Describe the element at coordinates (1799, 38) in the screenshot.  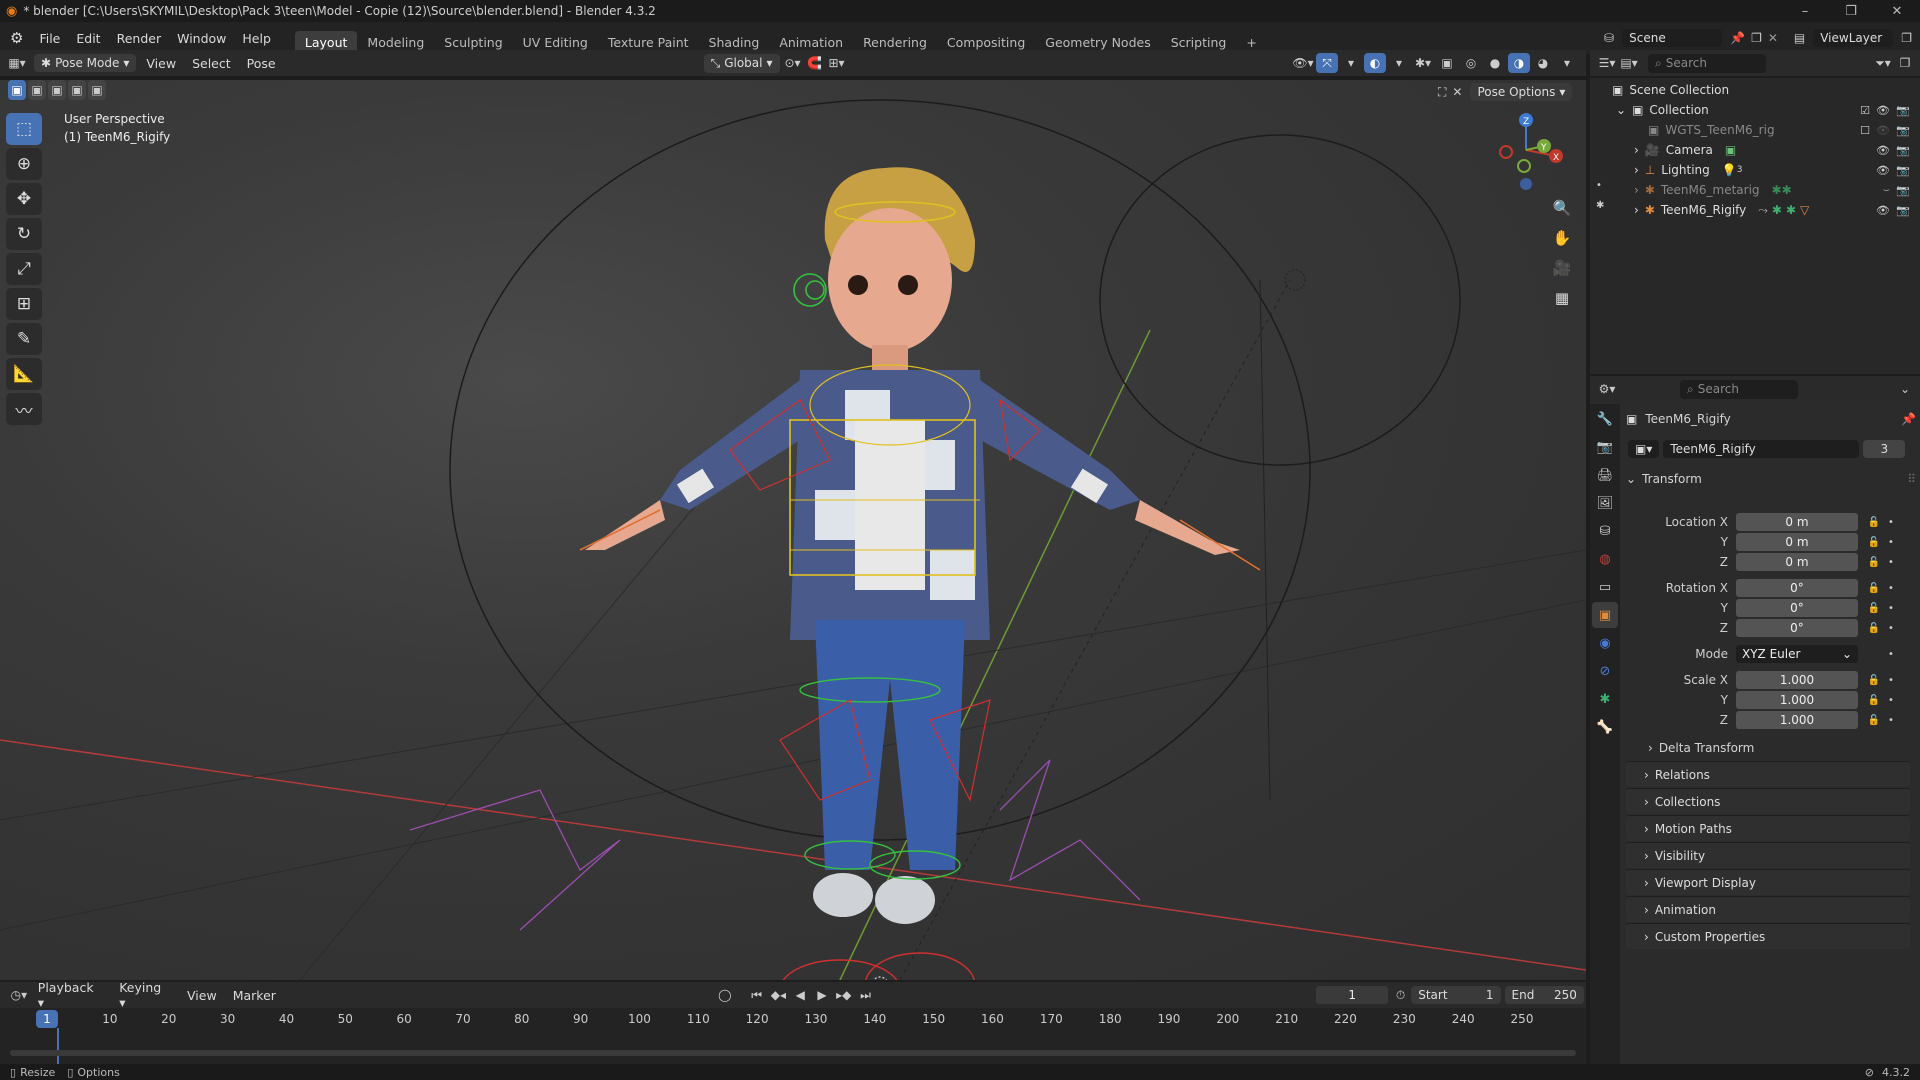
I see `view-layer-icon: ▤` at that location.